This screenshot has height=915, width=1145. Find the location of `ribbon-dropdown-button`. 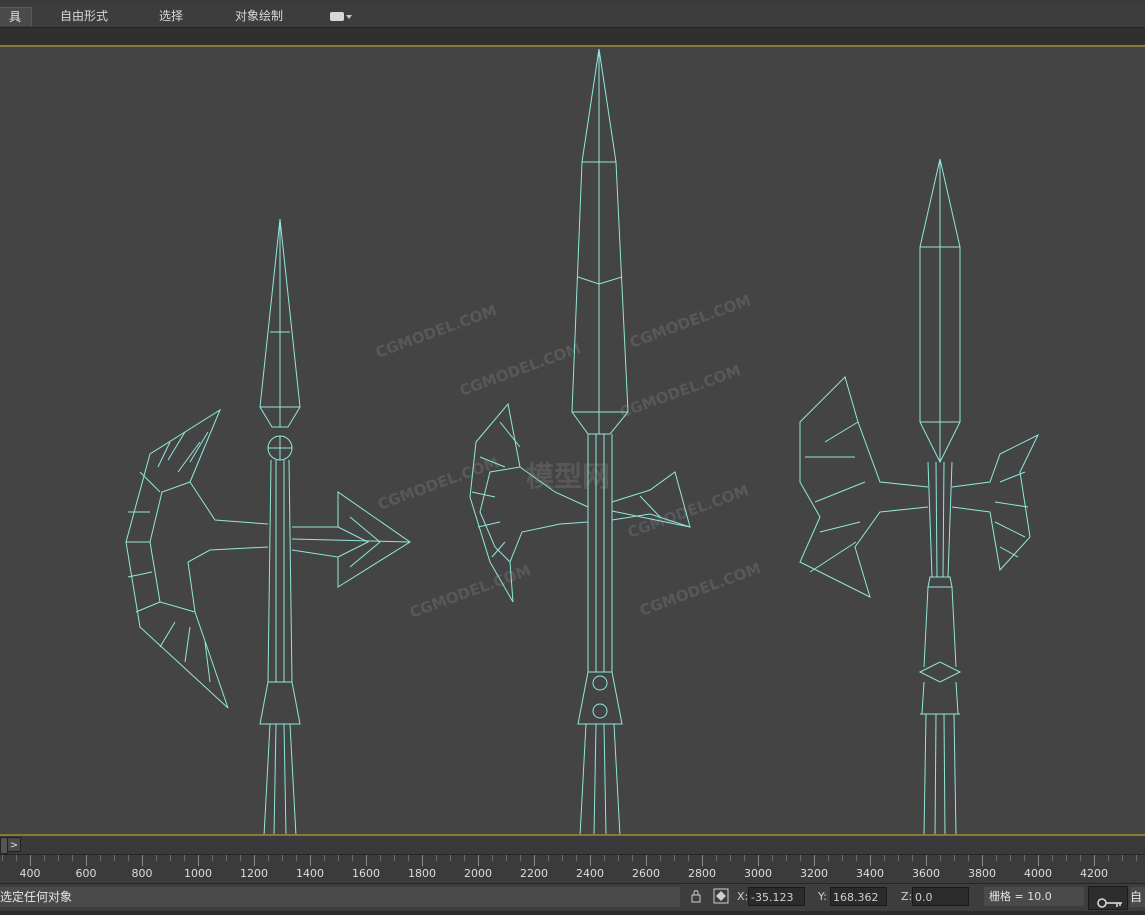

ribbon-dropdown-button is located at coordinates (343, 17).